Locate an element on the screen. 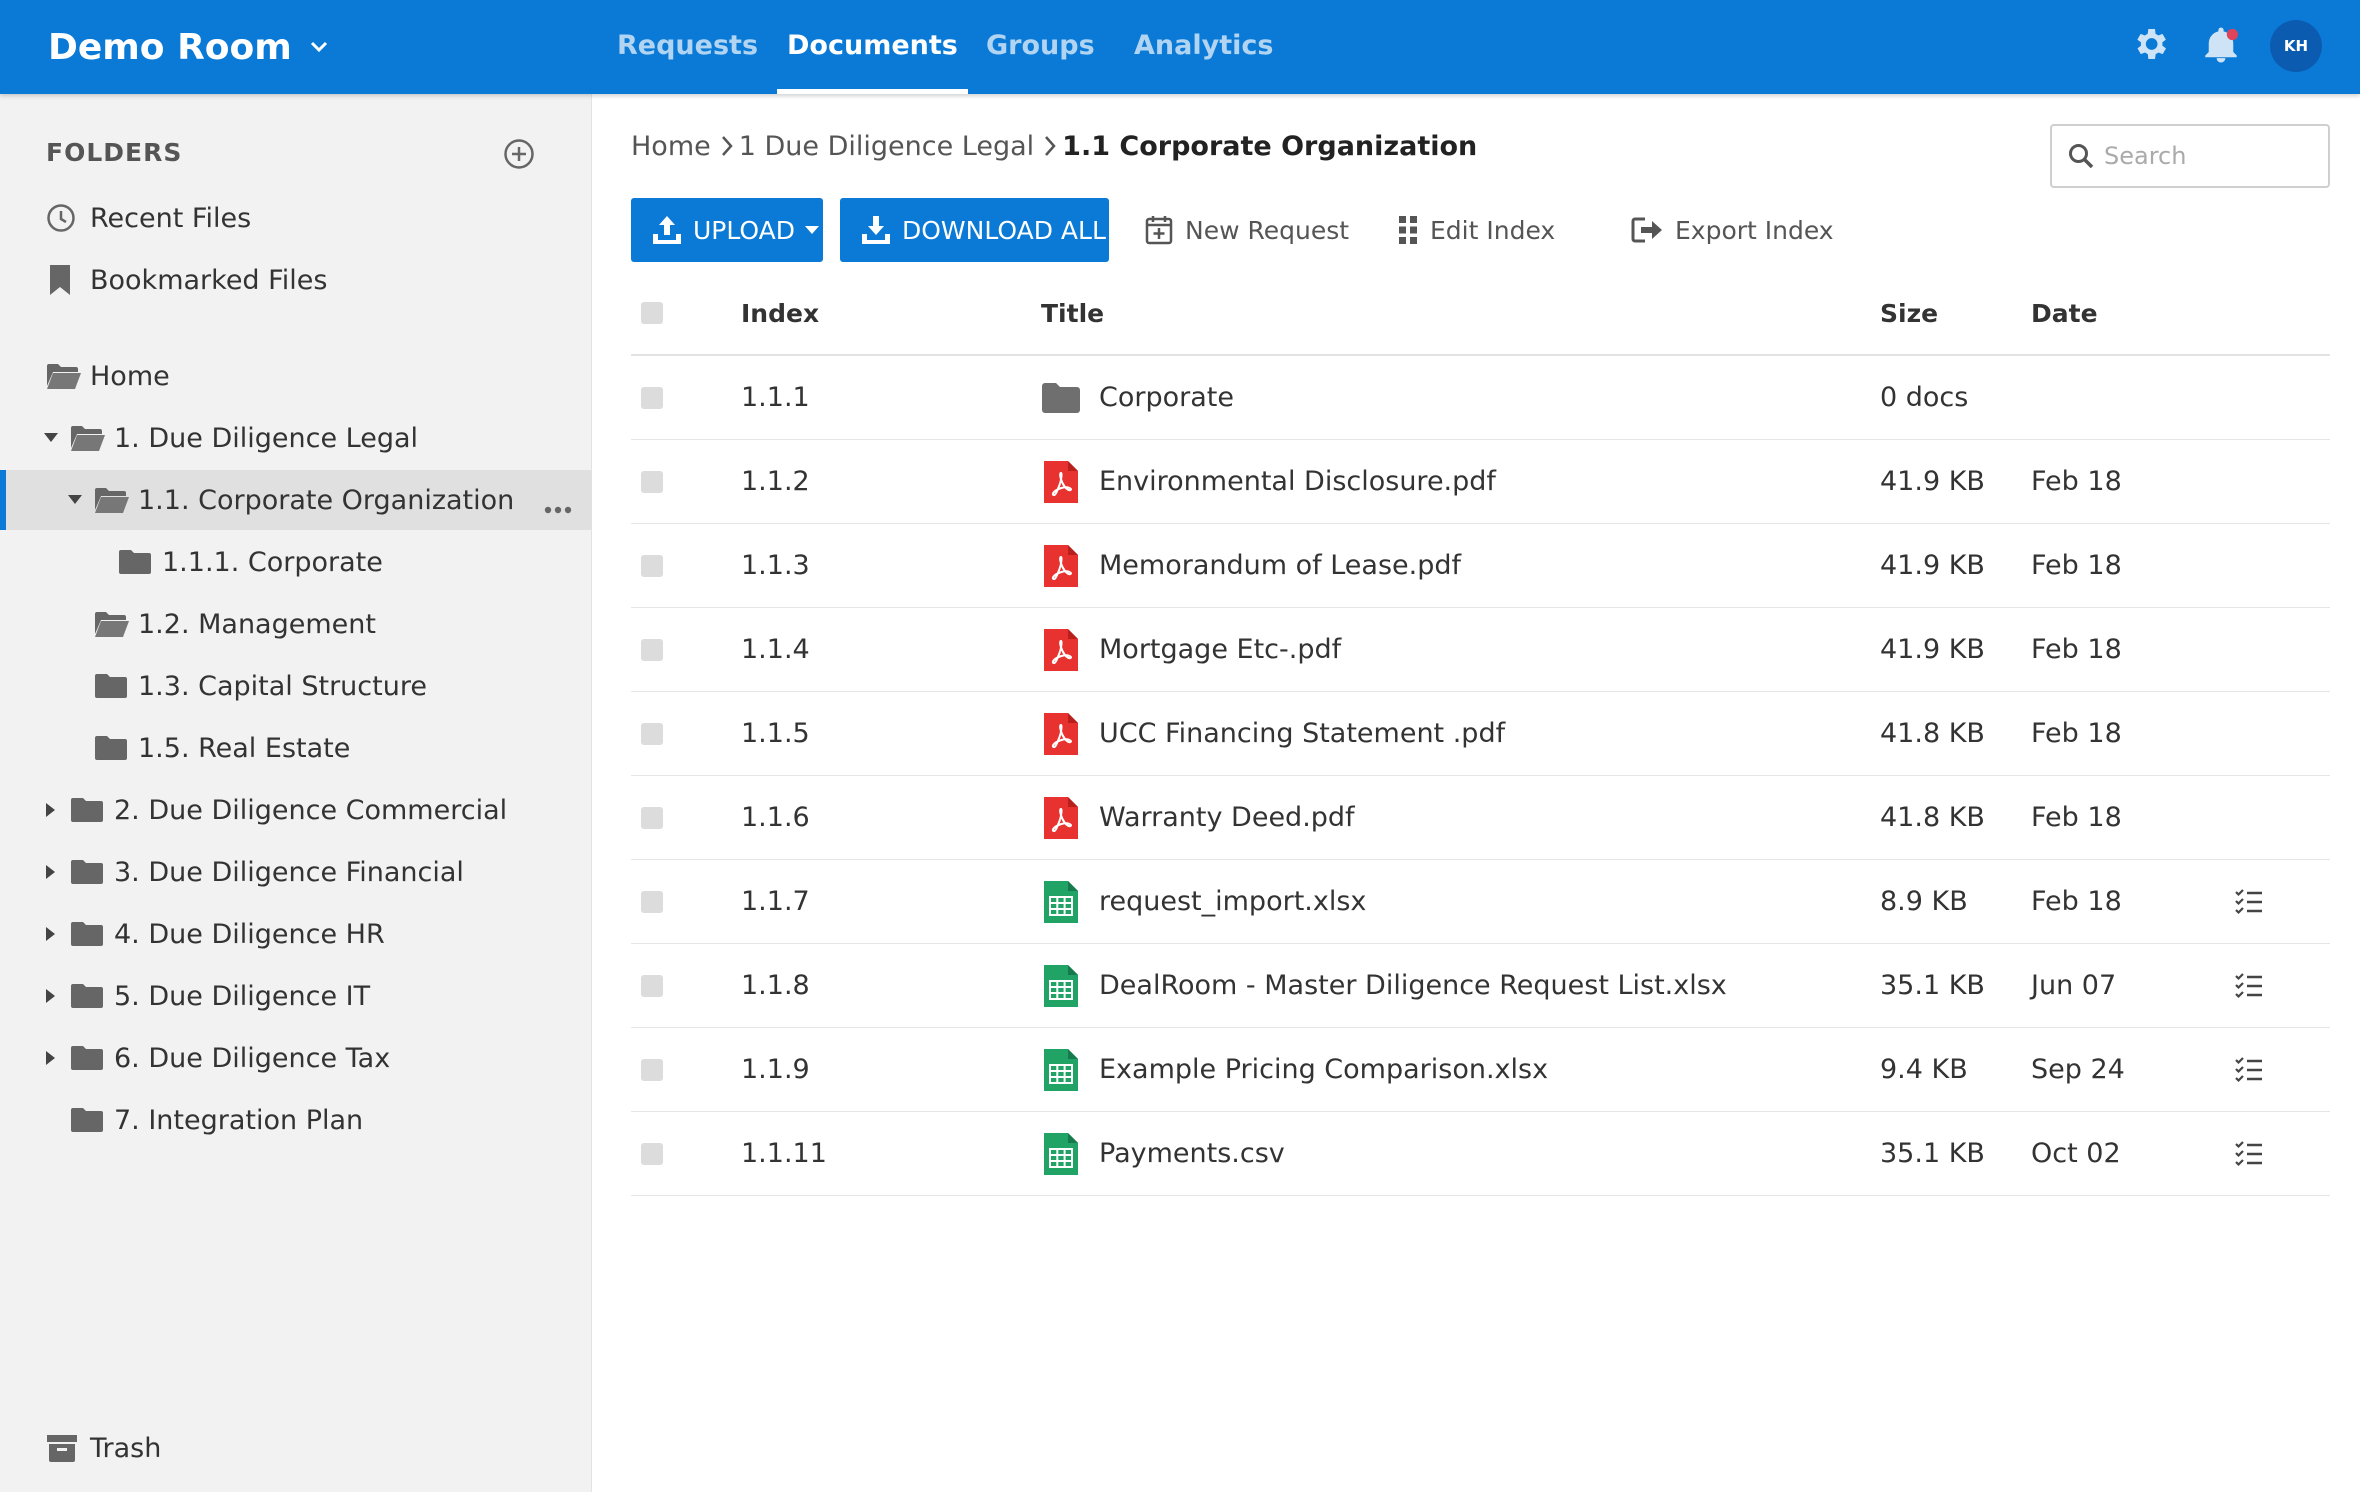 The width and height of the screenshot is (2360, 1492). notifications-bell-icon is located at coordinates (2221, 47).